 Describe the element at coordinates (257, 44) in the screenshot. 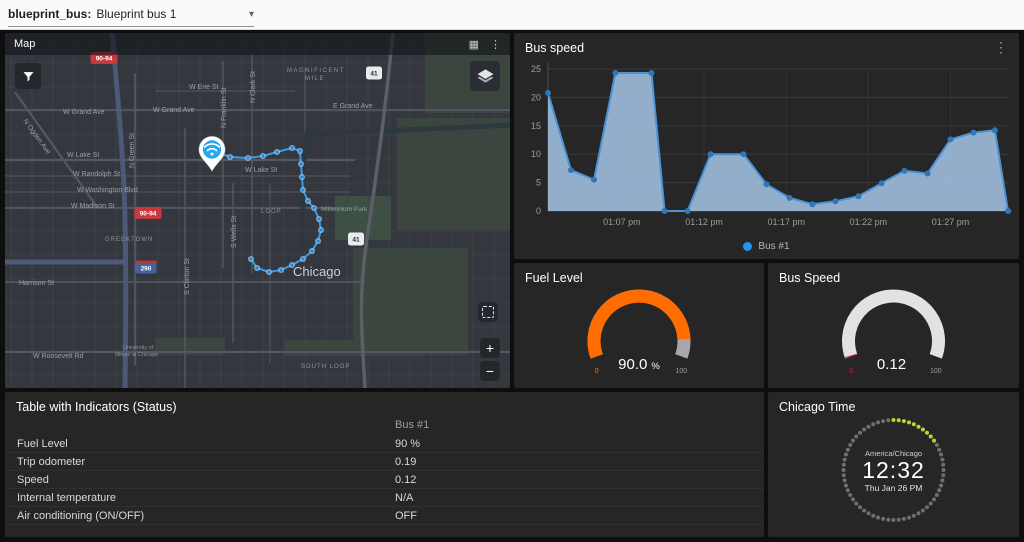

I see `map-header: Map ▦ ⋮` at that location.